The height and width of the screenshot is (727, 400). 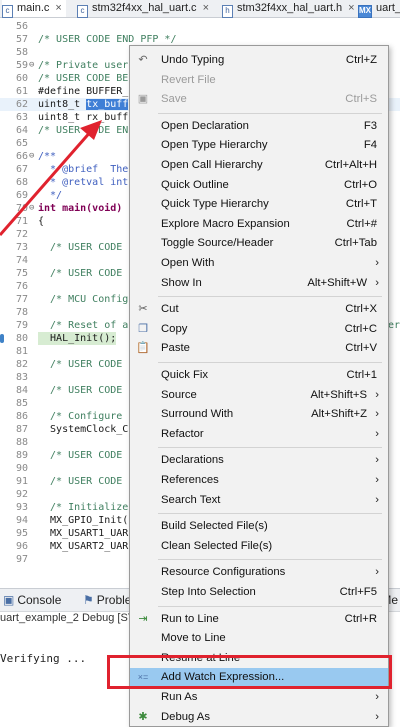 What do you see at coordinates (259, 263) in the screenshot?
I see `menu-item-open-with: Open With ›` at bounding box center [259, 263].